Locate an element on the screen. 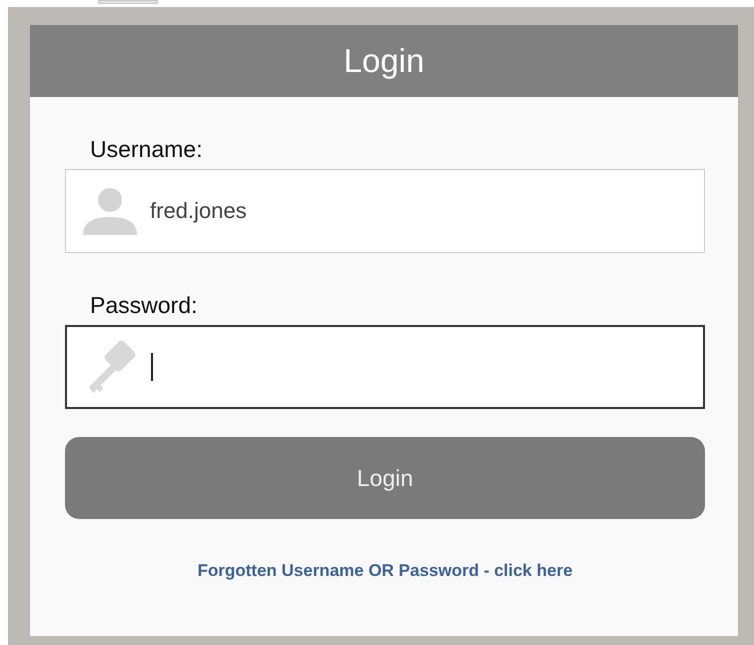  field-label: Username: is located at coordinates (147, 149).